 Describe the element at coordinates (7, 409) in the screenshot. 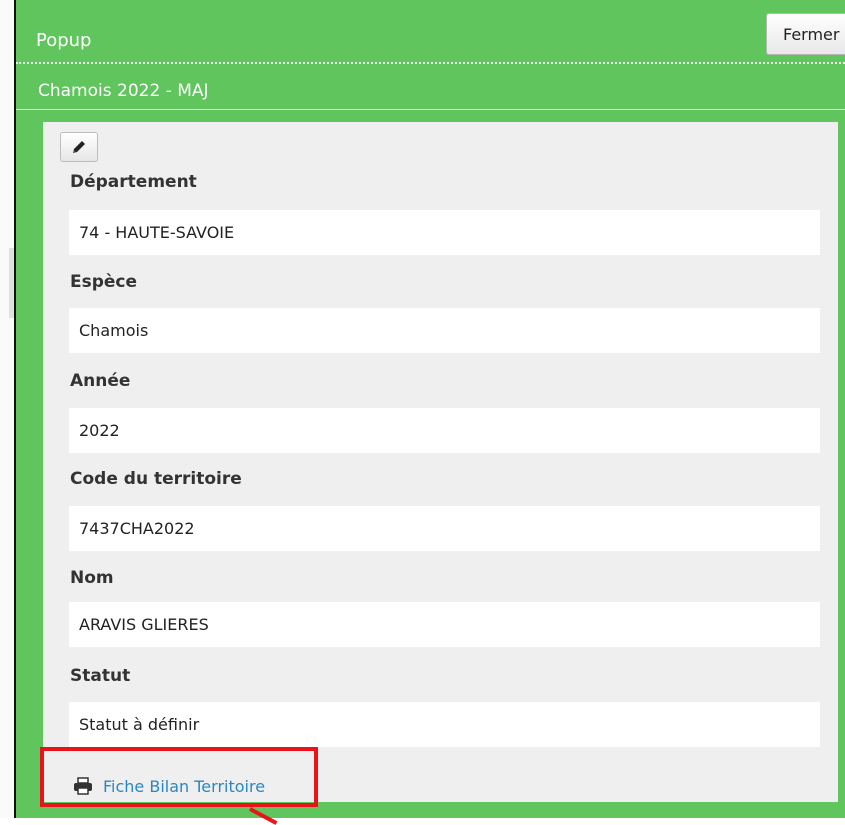

I see `left-edge-strip` at that location.